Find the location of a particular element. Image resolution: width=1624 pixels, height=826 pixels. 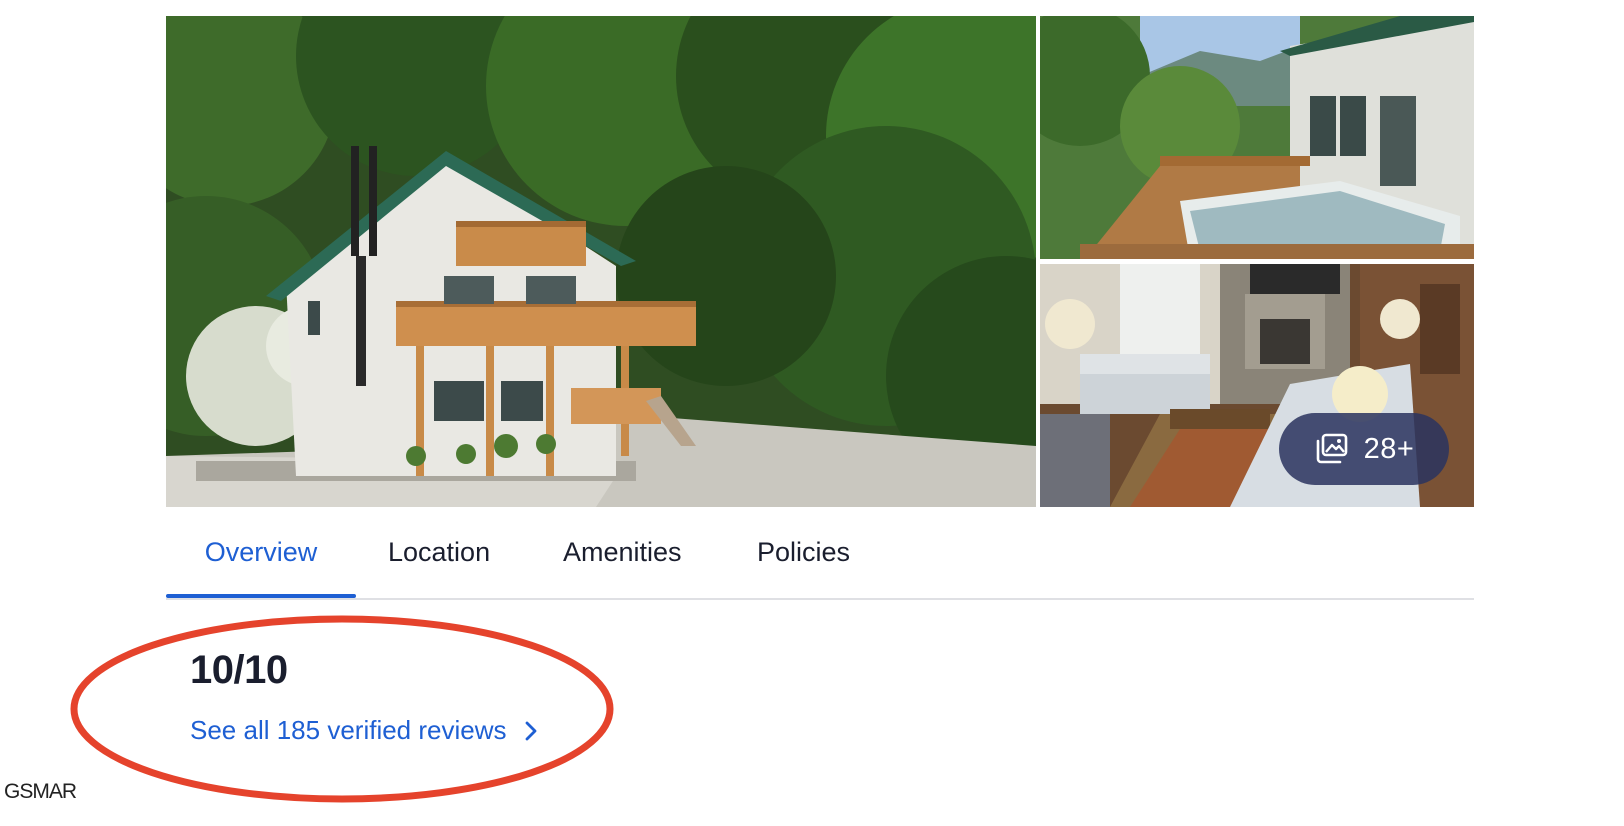

section-tabs: Overview Location Amenities Policies is located at coordinates (820, 554).